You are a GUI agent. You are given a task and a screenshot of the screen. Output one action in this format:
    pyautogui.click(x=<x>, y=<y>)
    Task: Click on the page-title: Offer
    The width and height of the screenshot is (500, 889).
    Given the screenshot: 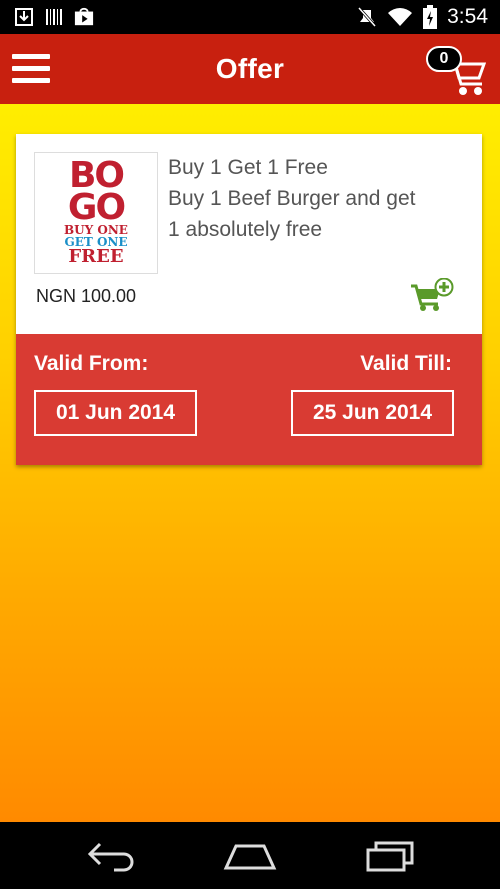 What is the action you would take?
    pyautogui.click(x=250, y=68)
    